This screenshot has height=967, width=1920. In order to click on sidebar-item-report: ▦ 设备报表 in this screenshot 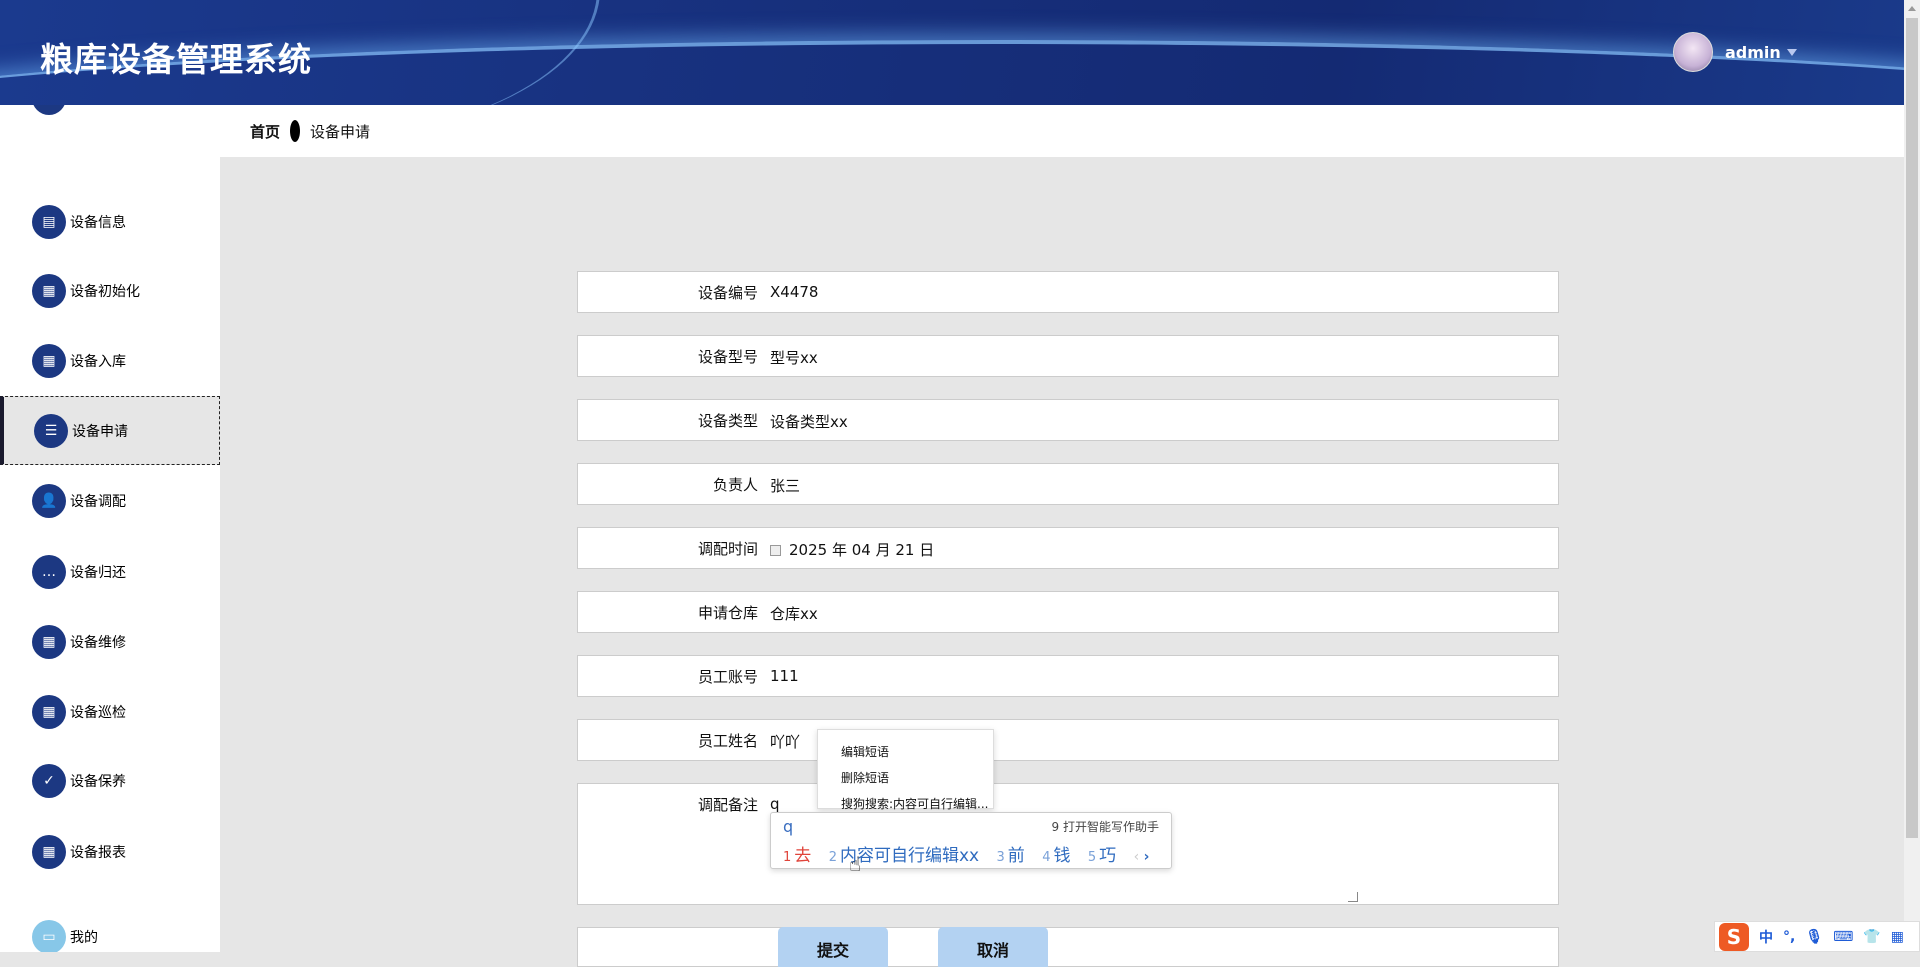, I will do `click(110, 851)`.